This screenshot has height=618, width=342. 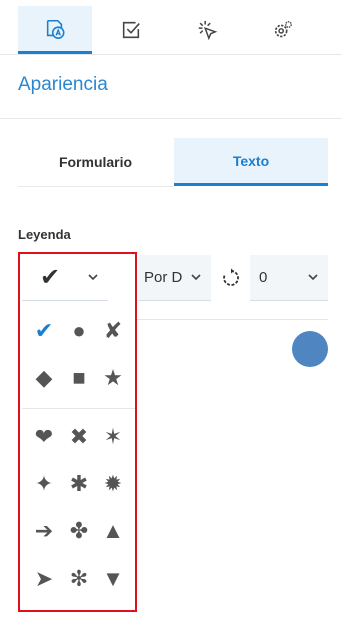 I want to click on tab-validation, so click(x=131, y=30).